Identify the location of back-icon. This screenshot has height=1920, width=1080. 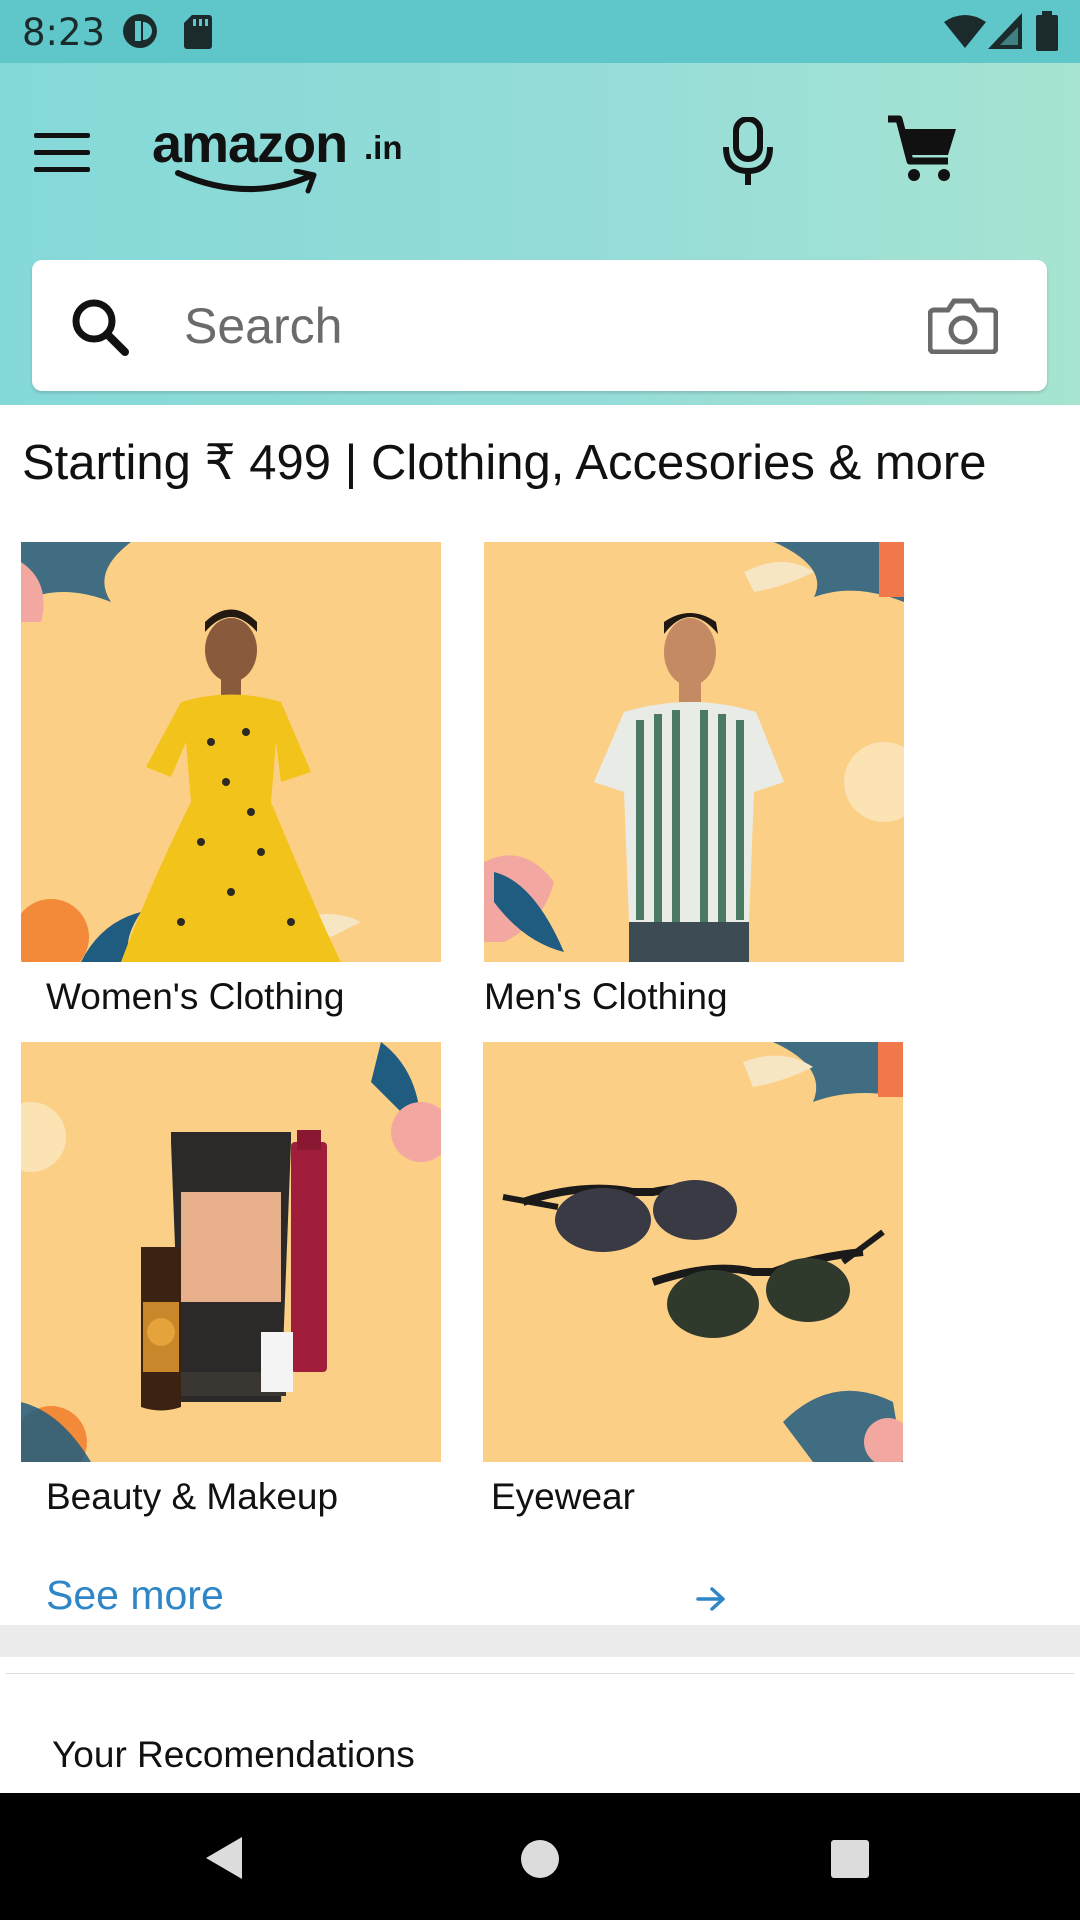
(224, 1858).